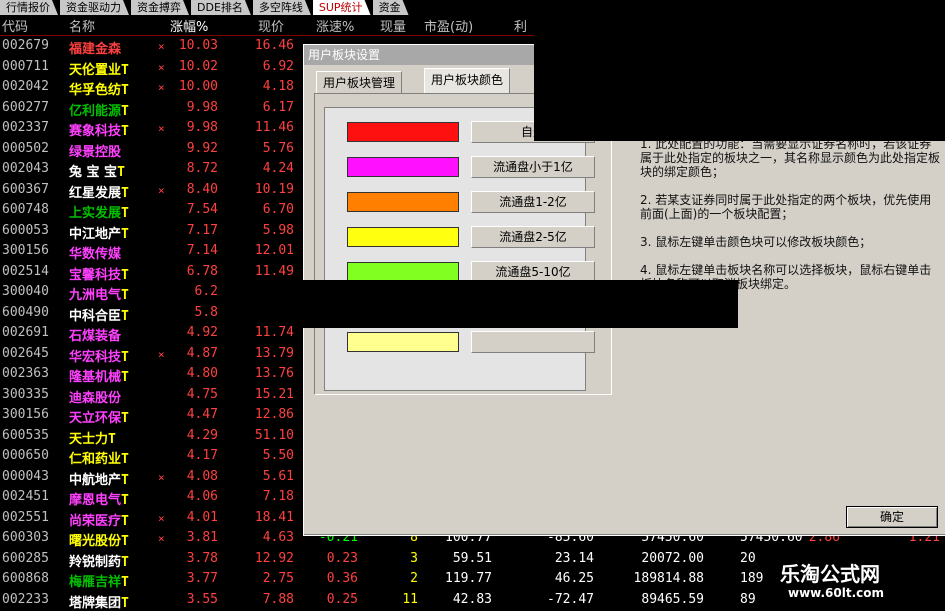  Describe the element at coordinates (25, 66) in the screenshot. I see `stock-code: 000711` at that location.